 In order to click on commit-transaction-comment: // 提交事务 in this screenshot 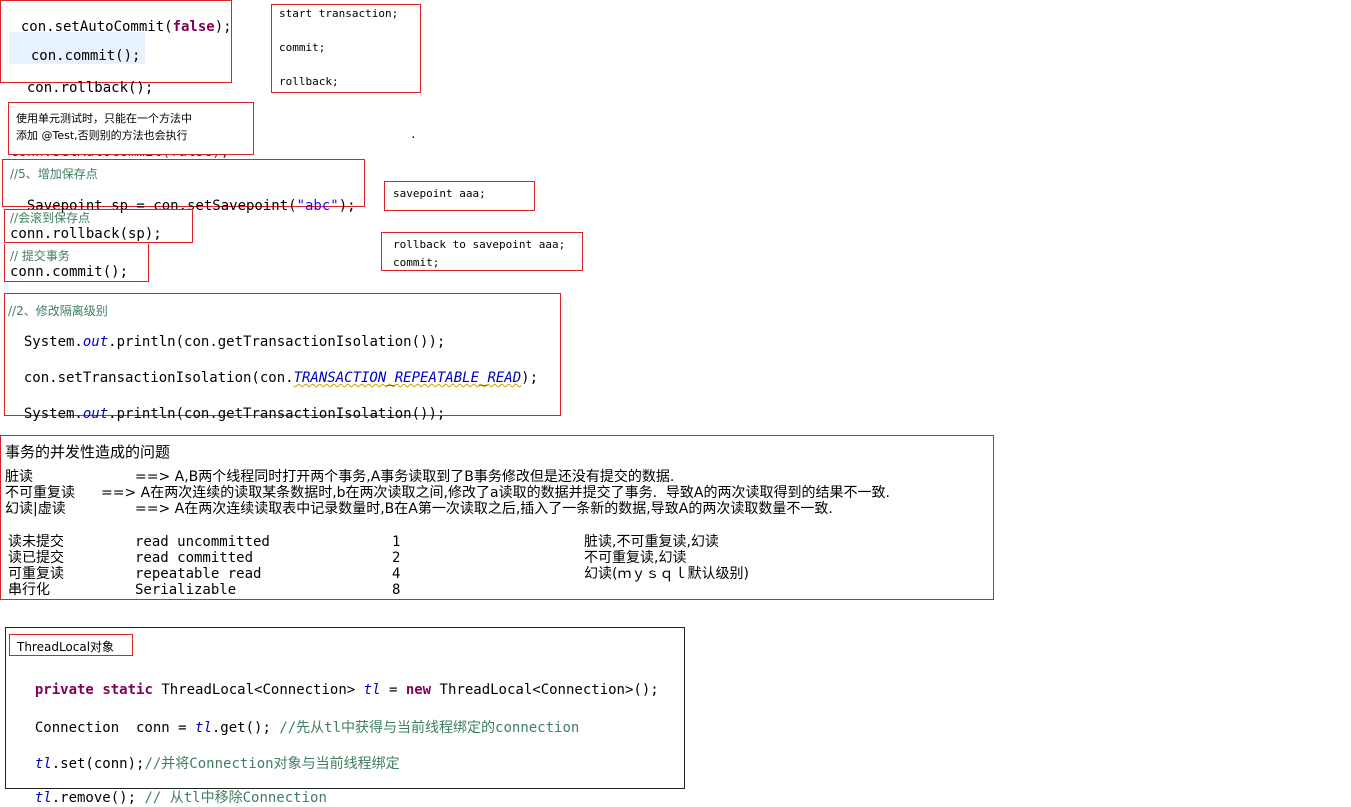, I will do `click(40, 256)`.